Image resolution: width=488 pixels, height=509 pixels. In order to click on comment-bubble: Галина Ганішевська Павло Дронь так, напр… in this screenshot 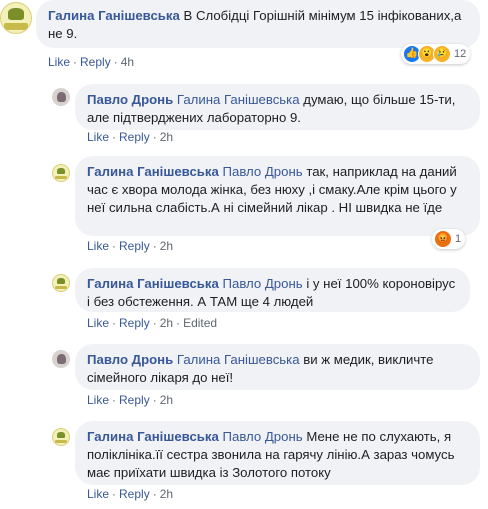, I will do `click(277, 196)`.